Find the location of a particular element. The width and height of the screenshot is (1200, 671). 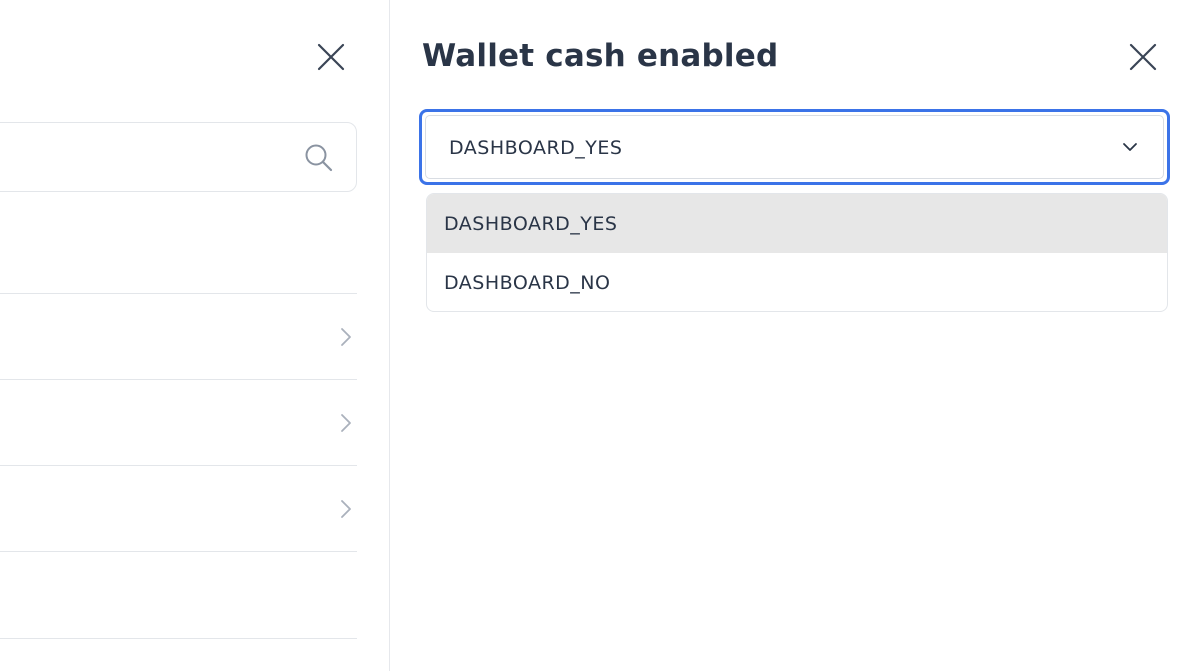

select-dropdown-menu: DASHBOARD_YES DASHBOARD_NO is located at coordinates (797, 252).